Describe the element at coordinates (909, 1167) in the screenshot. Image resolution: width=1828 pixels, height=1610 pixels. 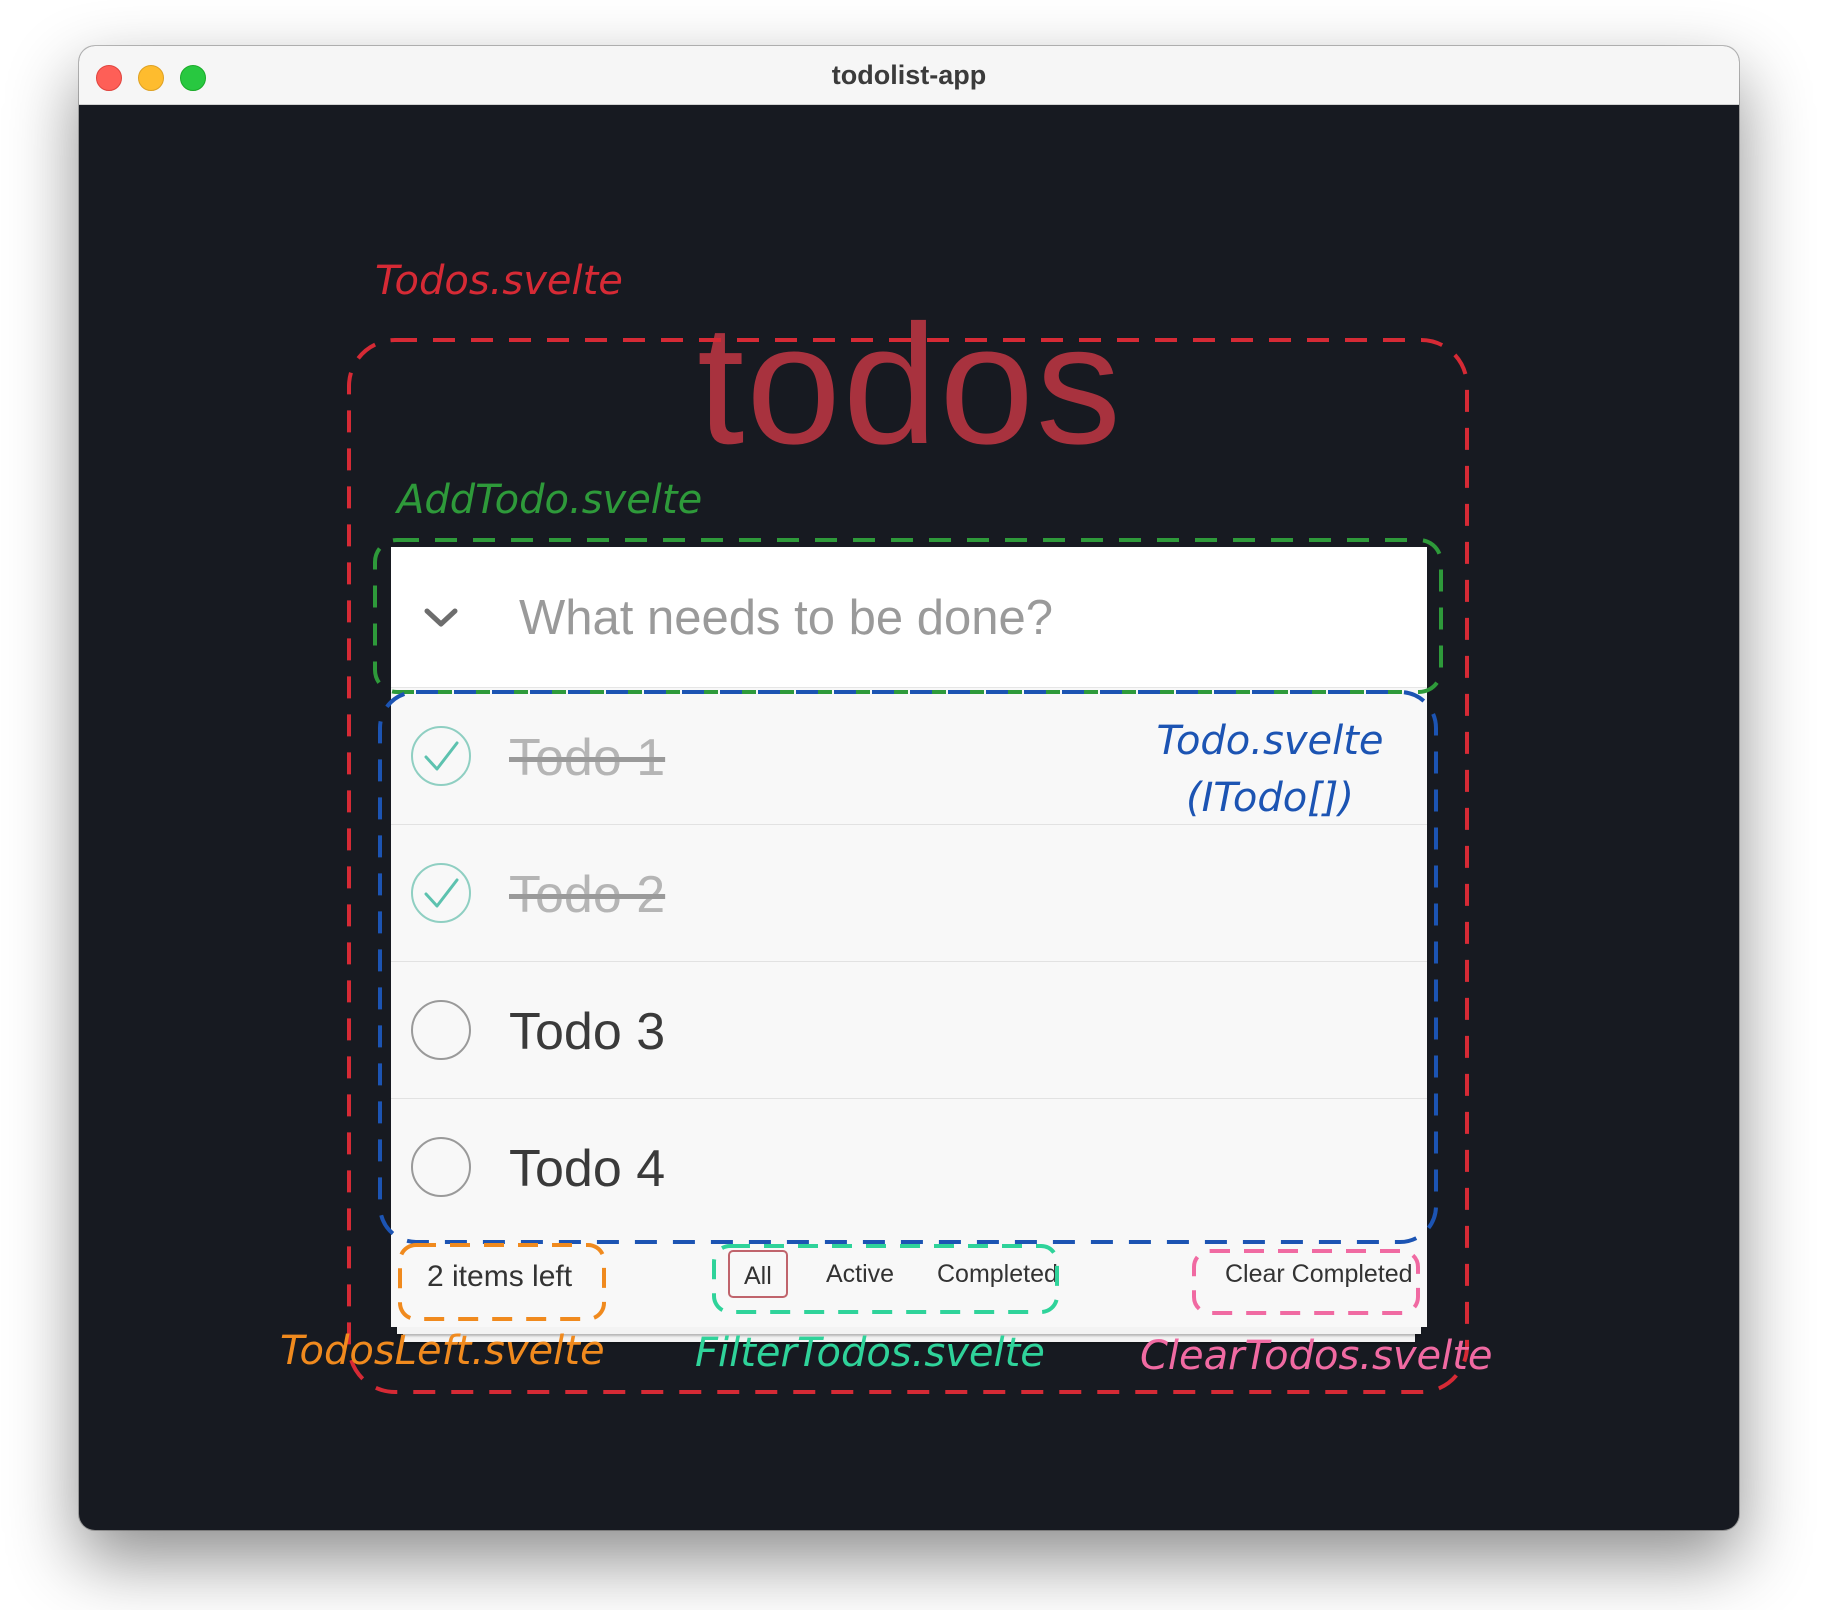
I see `todo-item: Todo 4` at that location.